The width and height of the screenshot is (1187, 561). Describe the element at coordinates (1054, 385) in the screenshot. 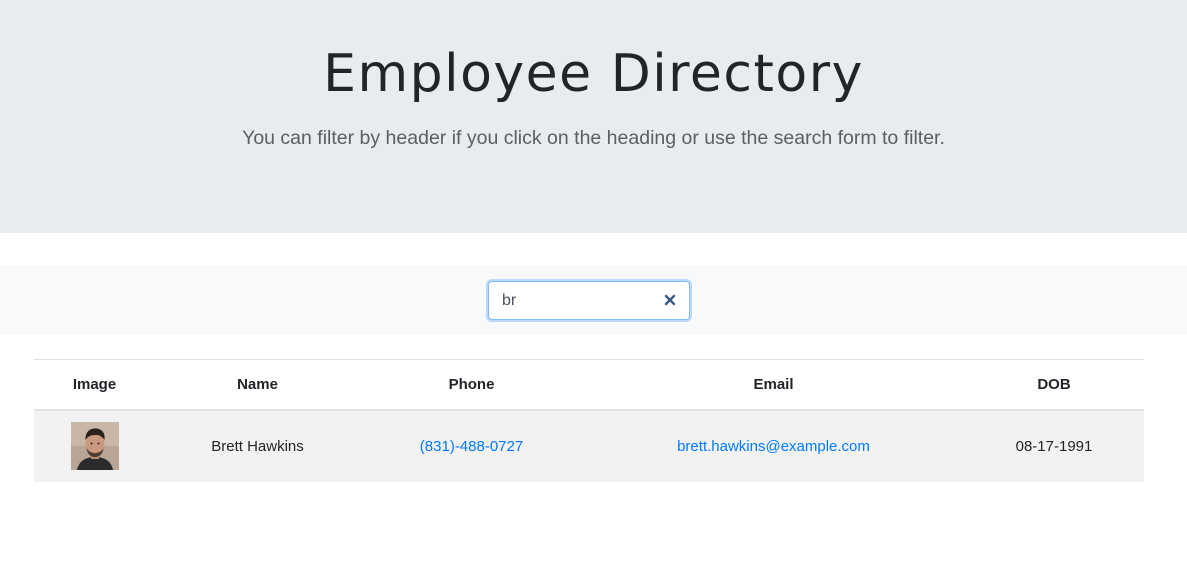

I see `column-header-dob: DOB` at that location.